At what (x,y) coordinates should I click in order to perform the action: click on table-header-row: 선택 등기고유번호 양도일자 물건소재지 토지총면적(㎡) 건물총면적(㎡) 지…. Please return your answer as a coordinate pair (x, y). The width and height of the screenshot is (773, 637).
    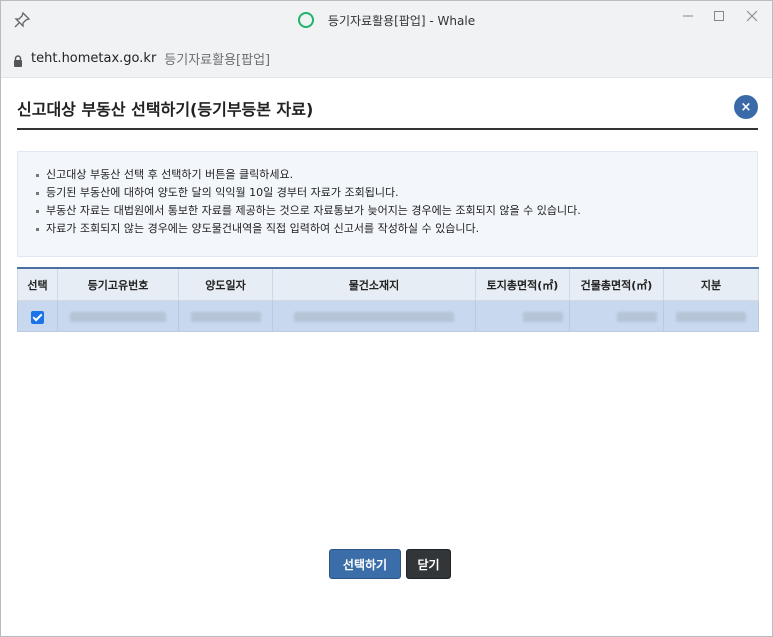
    Looking at the image, I should click on (388, 284).